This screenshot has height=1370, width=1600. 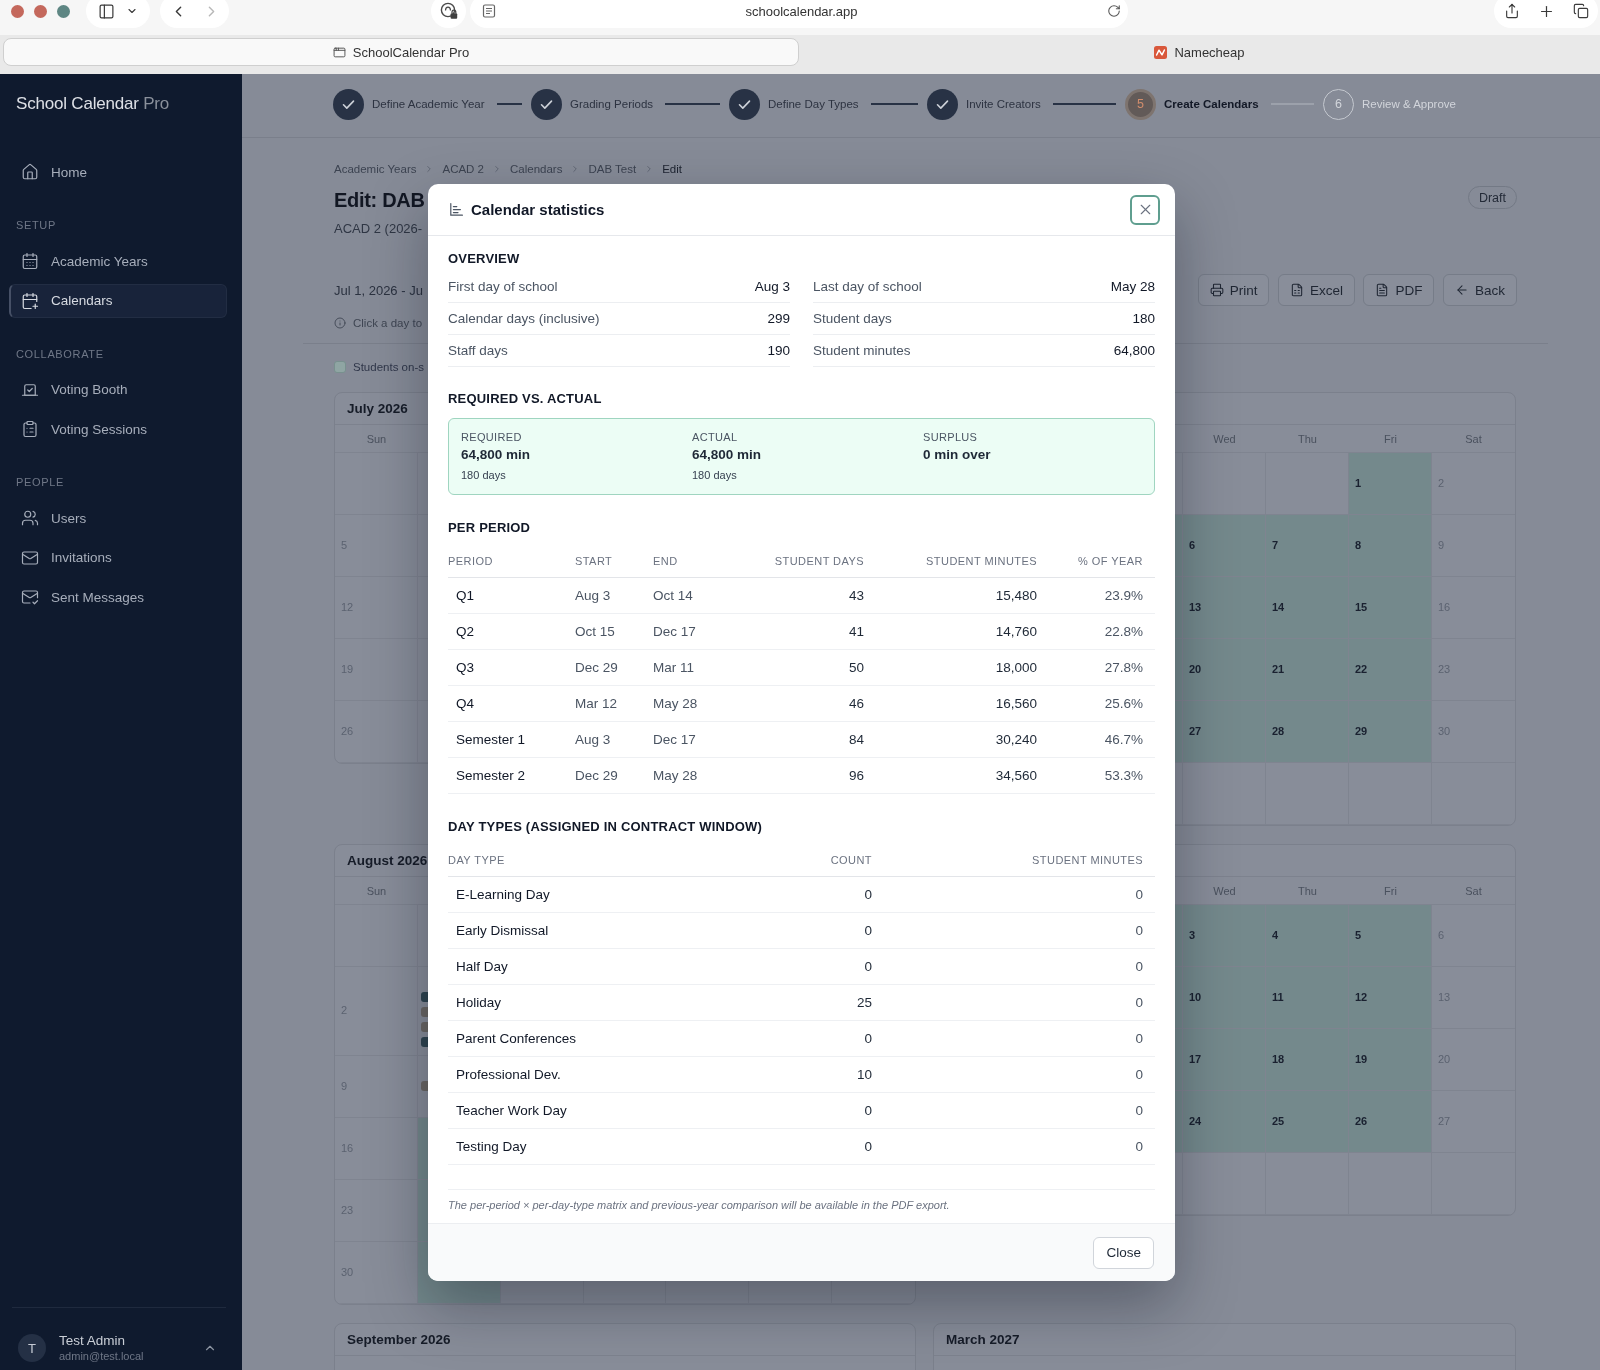 I want to click on table-cell-text: Oct 15, so click(x=595, y=631).